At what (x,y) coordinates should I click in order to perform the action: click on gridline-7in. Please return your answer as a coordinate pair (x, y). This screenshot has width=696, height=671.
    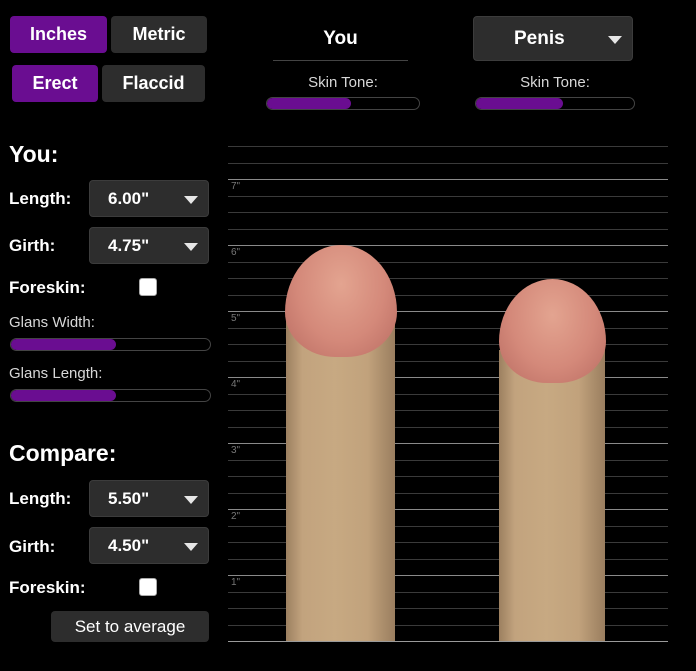
    Looking at the image, I should click on (448, 179).